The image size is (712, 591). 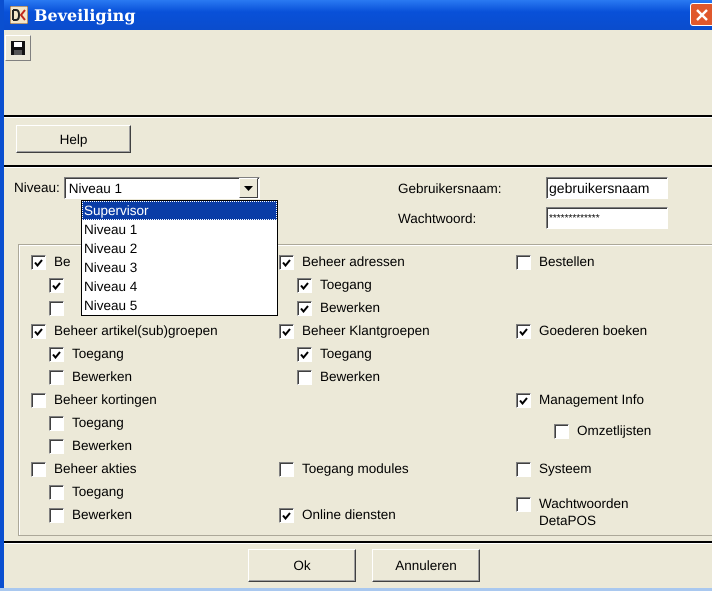 I want to click on username-label: Gebruikersnaam:, so click(x=450, y=188).